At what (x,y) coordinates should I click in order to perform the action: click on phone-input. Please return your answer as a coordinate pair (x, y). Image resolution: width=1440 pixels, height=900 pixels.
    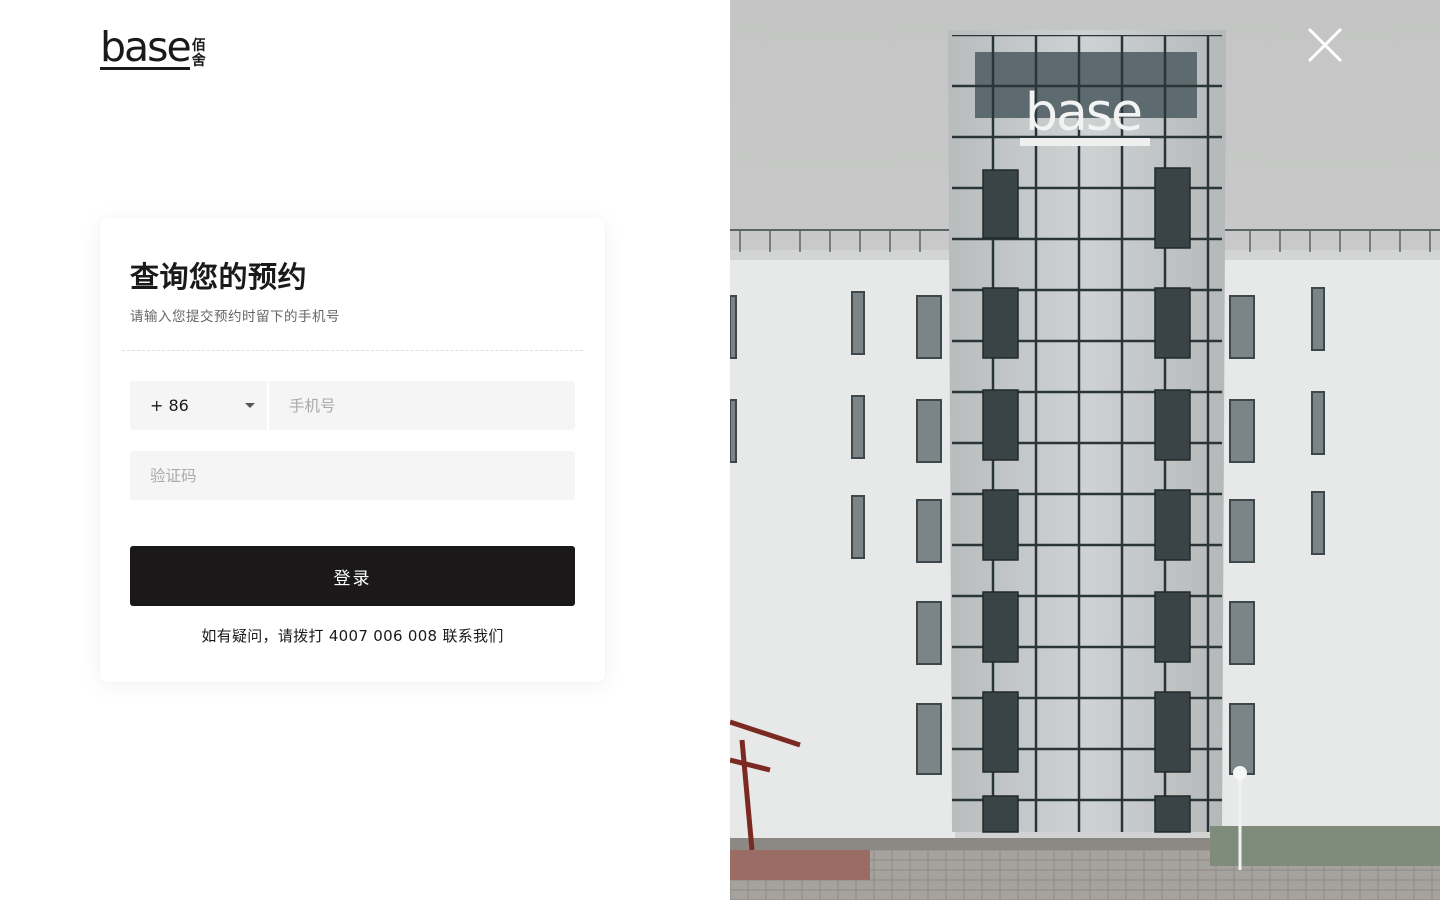
    Looking at the image, I should click on (422, 405).